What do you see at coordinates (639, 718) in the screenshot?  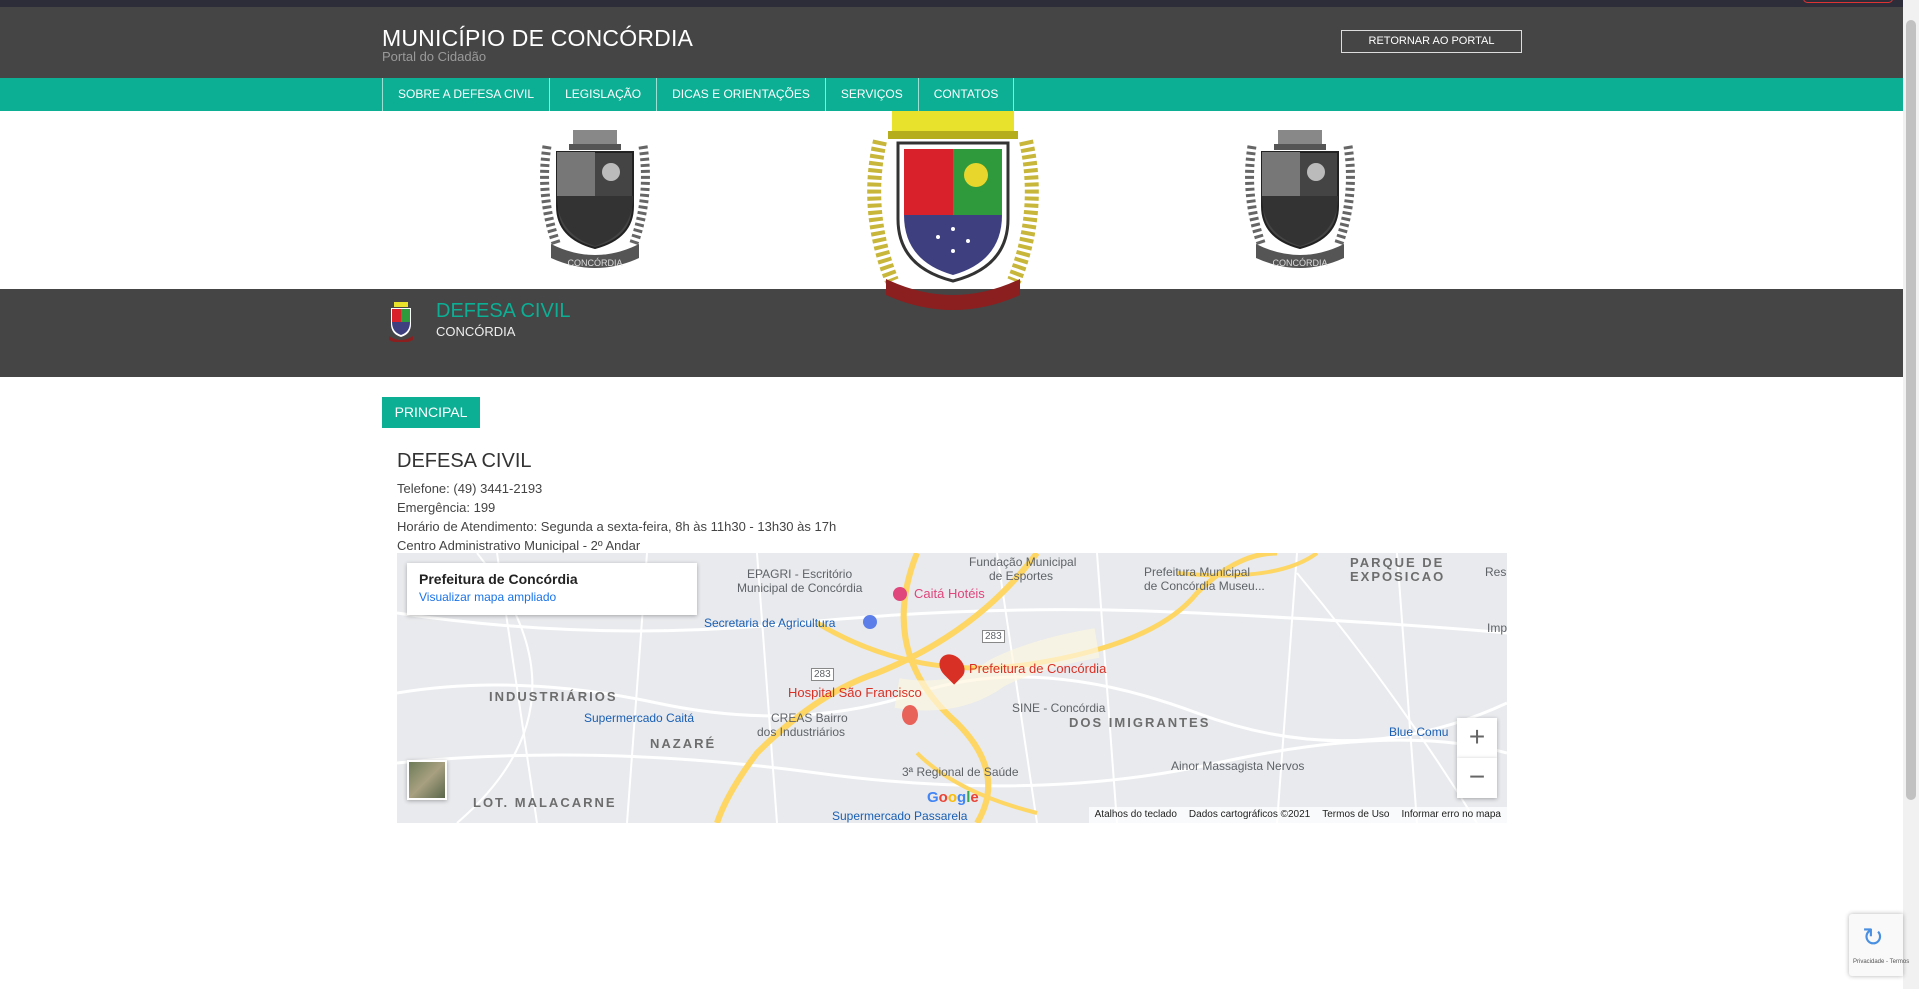 I see `label-supermercado-caita: Supermercado Caitá` at bounding box center [639, 718].